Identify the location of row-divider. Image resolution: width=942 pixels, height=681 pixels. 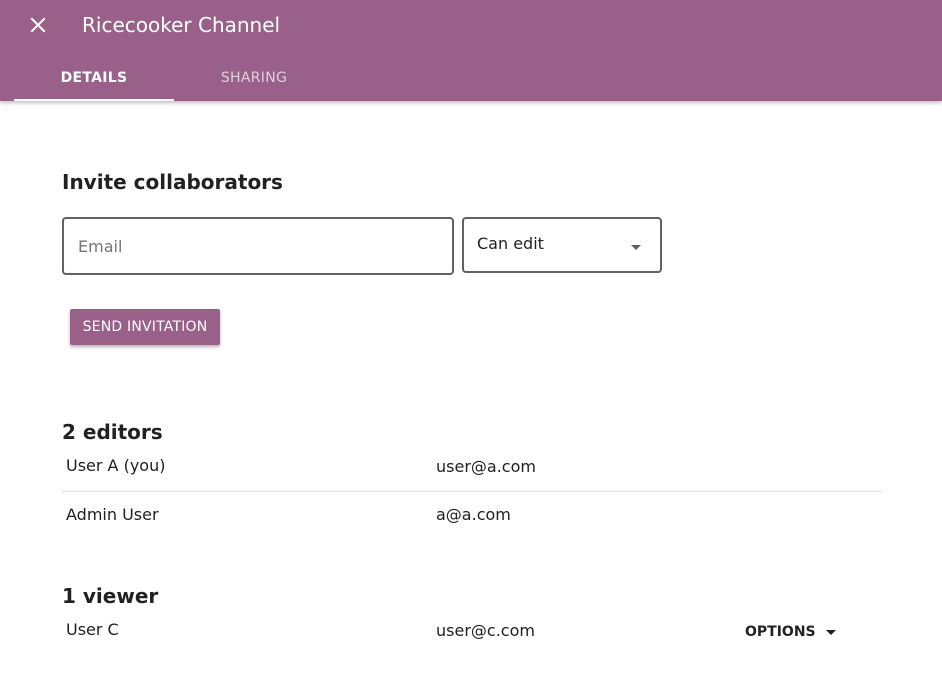
(472, 491).